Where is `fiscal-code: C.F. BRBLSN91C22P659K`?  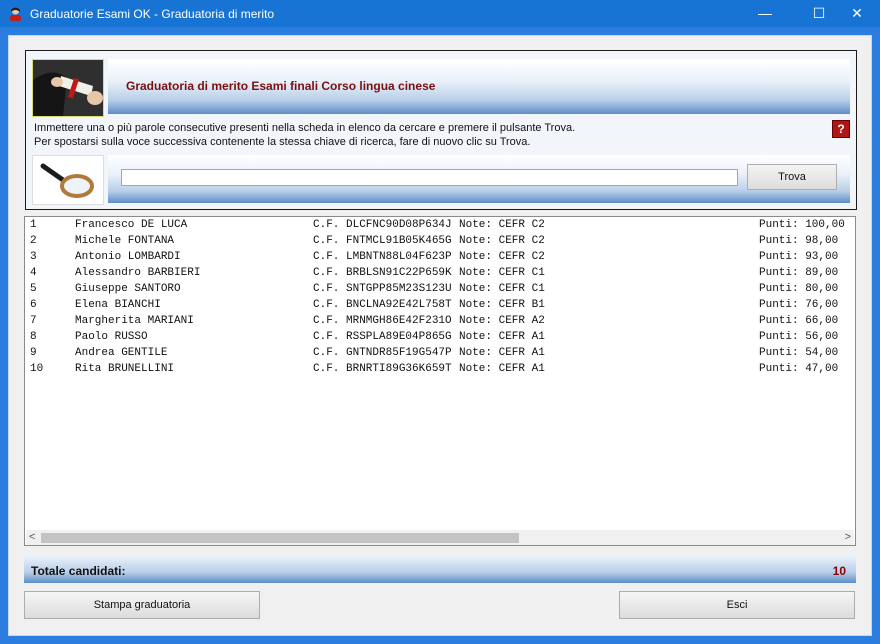 fiscal-code: C.F. BRBLSN91C22P659K is located at coordinates (382, 273).